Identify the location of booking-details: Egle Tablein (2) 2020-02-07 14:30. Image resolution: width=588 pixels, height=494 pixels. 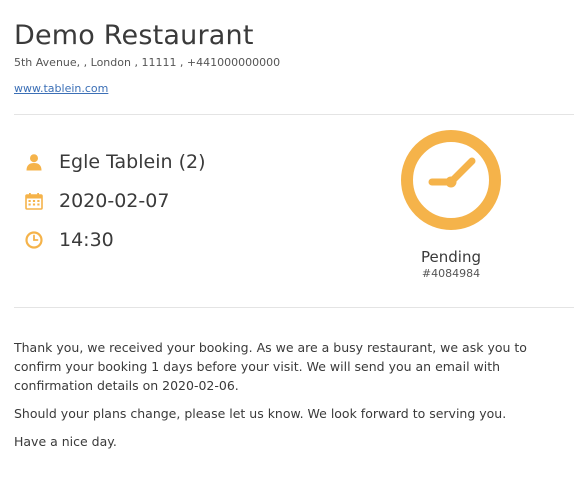
(114, 201).